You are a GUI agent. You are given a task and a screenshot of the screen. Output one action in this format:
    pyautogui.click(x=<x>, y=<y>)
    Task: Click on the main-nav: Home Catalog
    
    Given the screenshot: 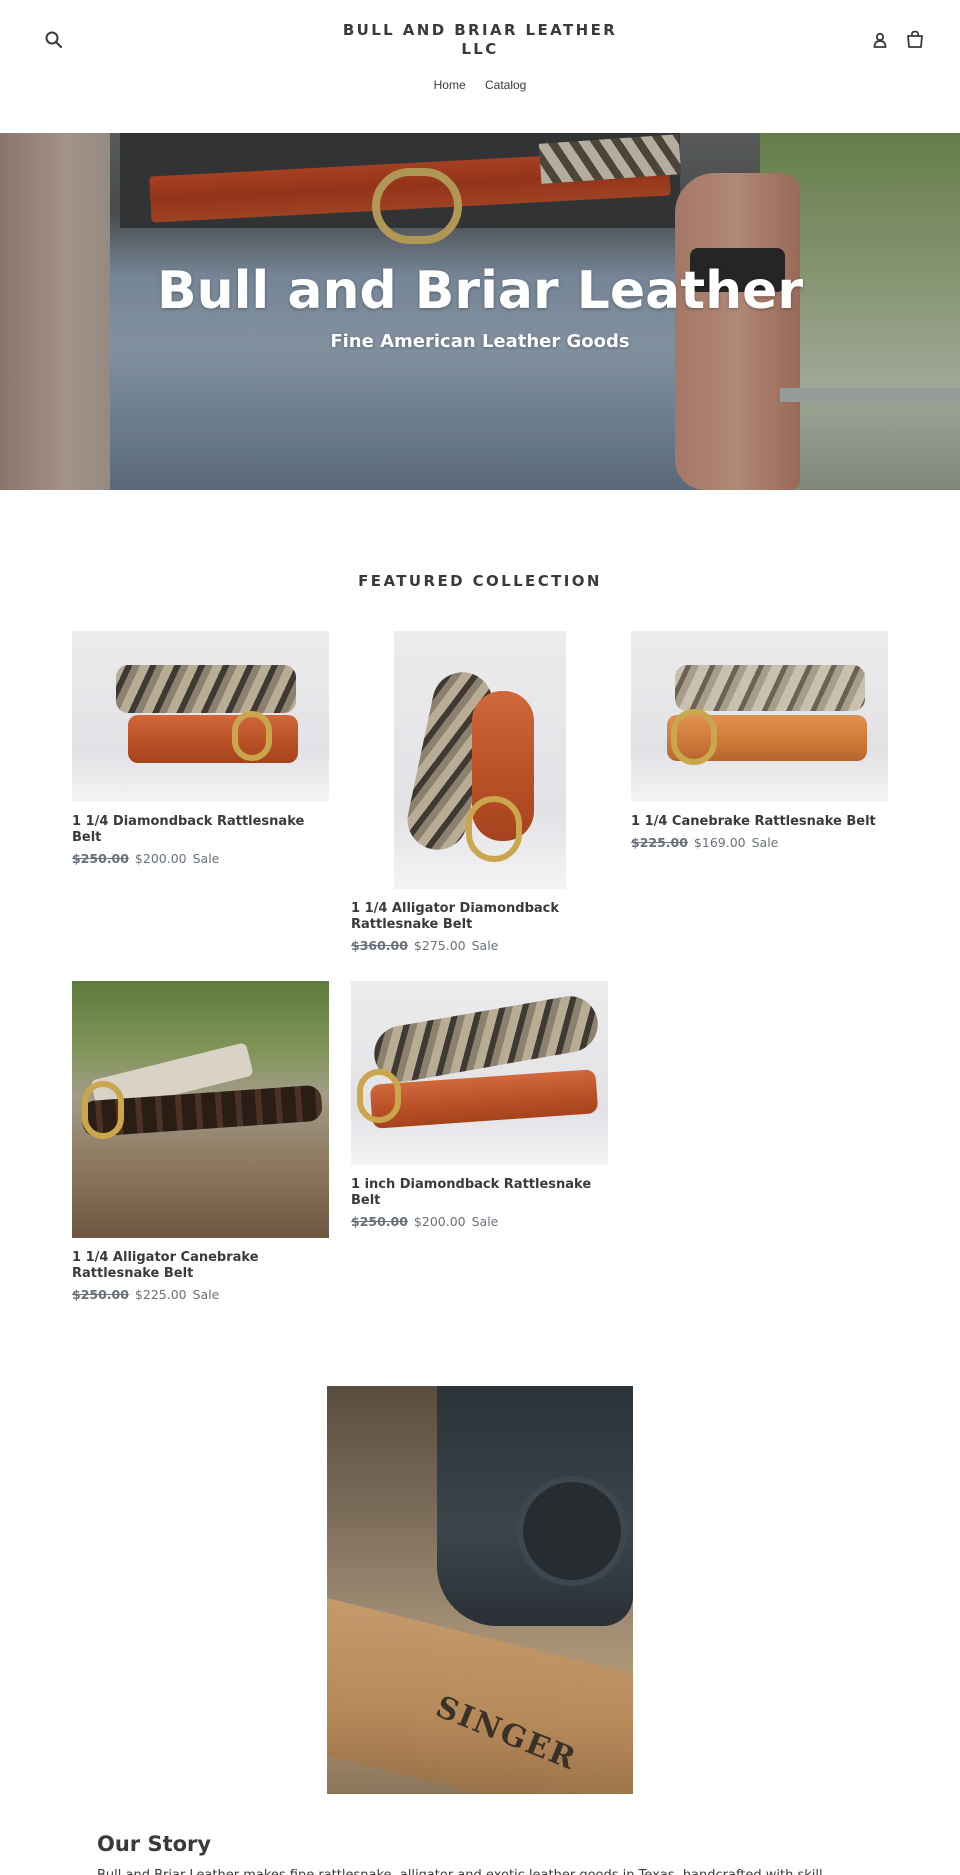 What is the action you would take?
    pyautogui.click(x=480, y=85)
    